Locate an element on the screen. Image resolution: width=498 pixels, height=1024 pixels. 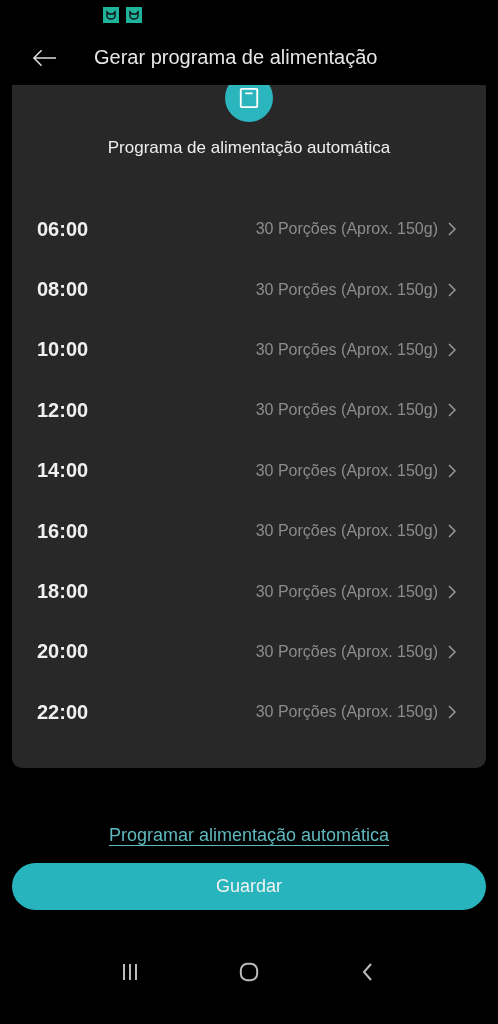
card-title: Programa de alimentação automática is located at coordinates (249, 148).